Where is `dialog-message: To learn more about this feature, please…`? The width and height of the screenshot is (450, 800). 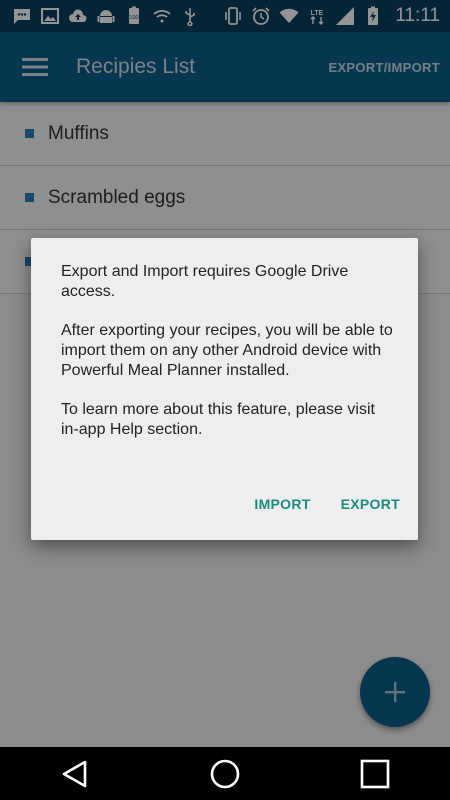 dialog-message: To learn more about this feature, please… is located at coordinates (218, 419).